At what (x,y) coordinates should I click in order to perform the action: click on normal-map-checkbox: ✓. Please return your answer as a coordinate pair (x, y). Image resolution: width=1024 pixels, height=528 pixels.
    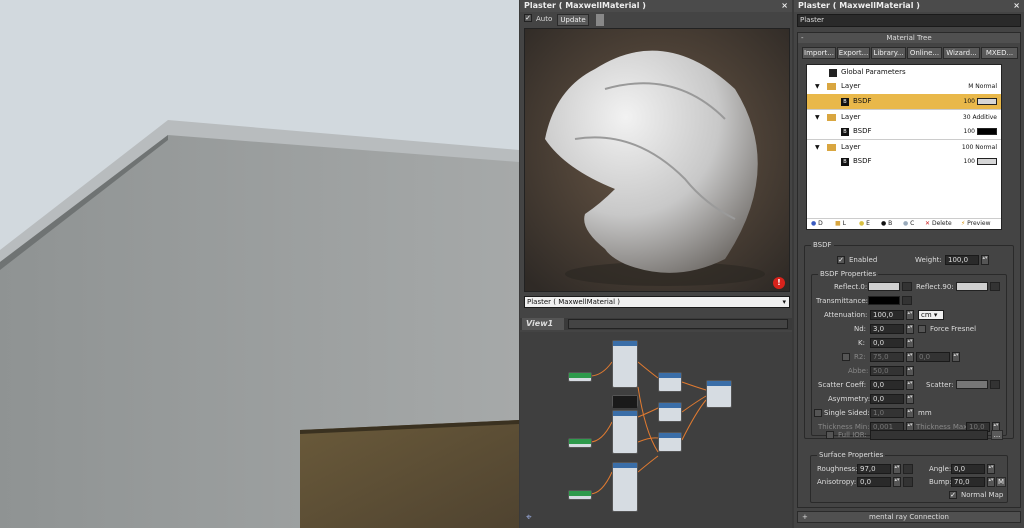
    Looking at the image, I should click on (953, 495).